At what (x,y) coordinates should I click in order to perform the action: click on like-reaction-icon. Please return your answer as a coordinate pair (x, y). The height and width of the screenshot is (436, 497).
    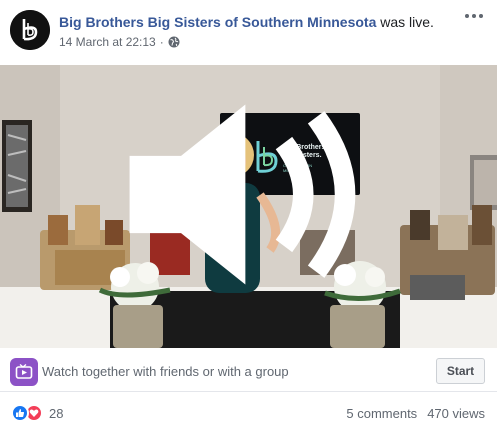
    Looking at the image, I should click on (20, 413).